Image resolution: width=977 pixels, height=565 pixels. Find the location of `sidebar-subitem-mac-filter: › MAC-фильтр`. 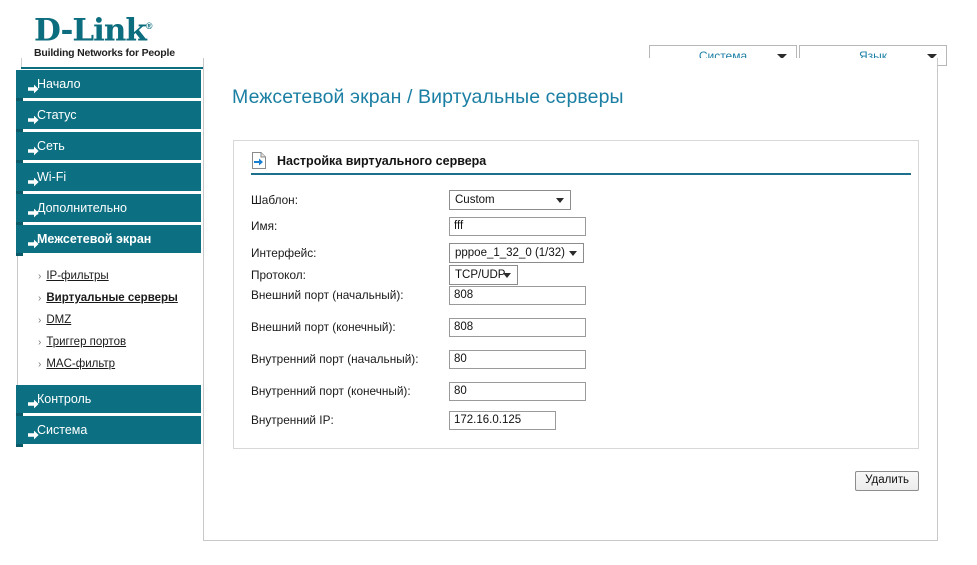

sidebar-subitem-mac-filter: › MAC-фильтр is located at coordinates (109, 364).